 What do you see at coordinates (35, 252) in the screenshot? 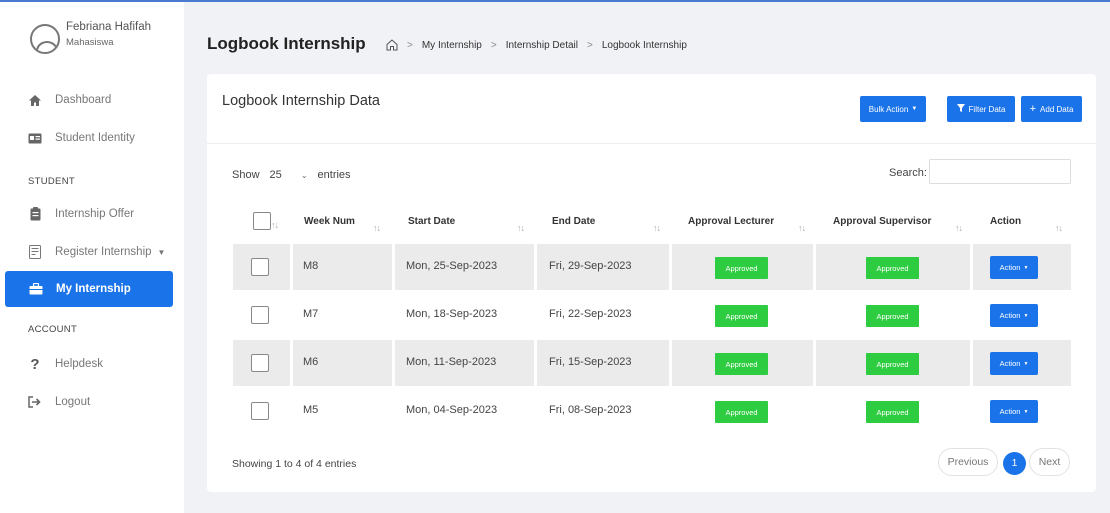
I see `form-icon` at bounding box center [35, 252].